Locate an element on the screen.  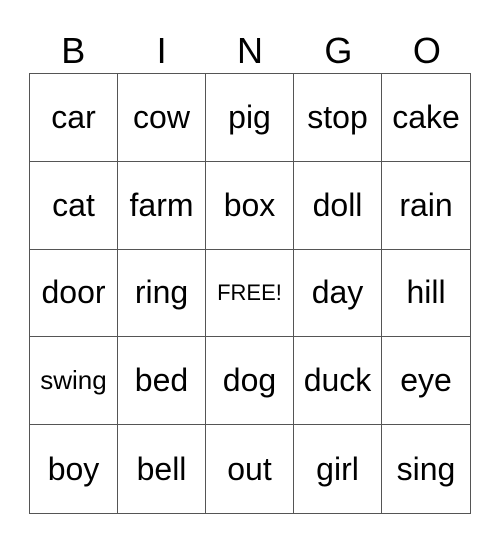
header-letter-b: B is located at coordinates (73, 50).